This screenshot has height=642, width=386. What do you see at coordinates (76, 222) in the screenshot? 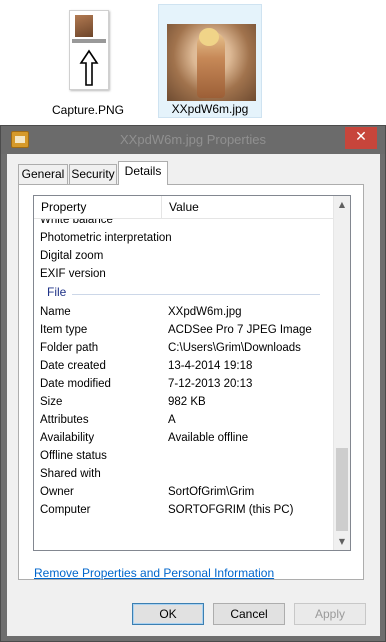
I see `property-name: White balance` at bounding box center [76, 222].